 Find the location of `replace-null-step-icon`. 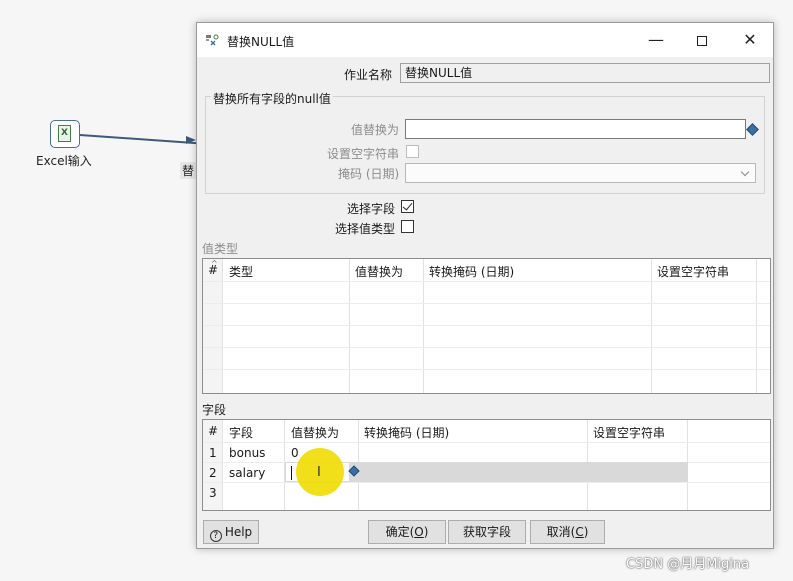

replace-null-step-icon is located at coordinates (212, 40).